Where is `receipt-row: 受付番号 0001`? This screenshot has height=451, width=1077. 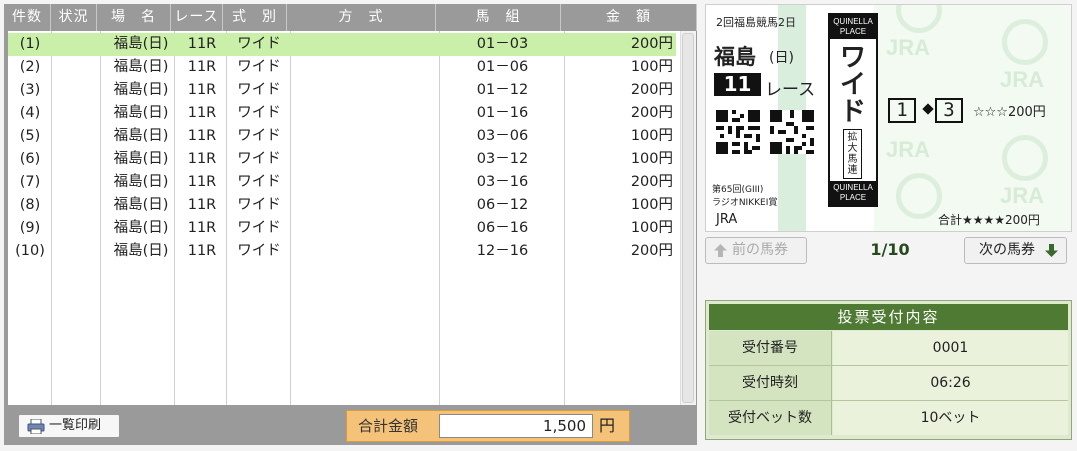
receipt-row: 受付番号 0001 is located at coordinates (888, 348).